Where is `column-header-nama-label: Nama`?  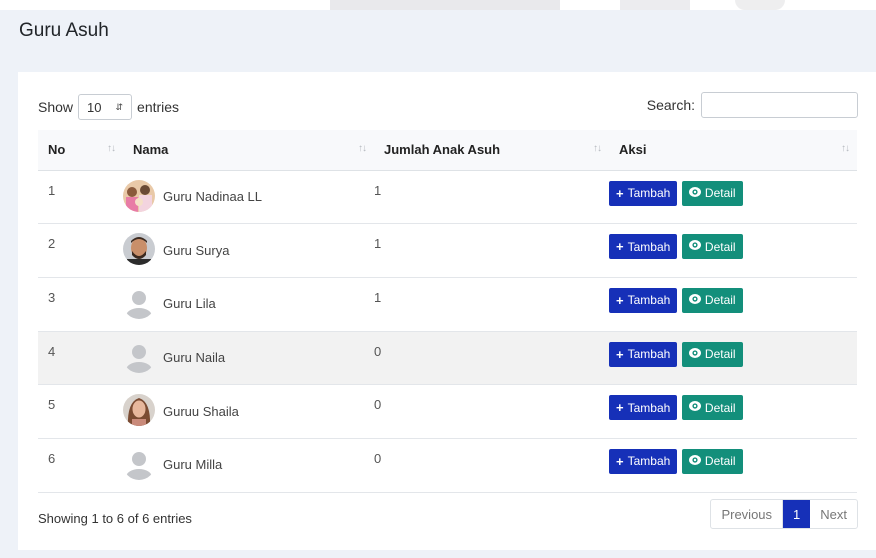 column-header-nama-label: Nama is located at coordinates (151, 150).